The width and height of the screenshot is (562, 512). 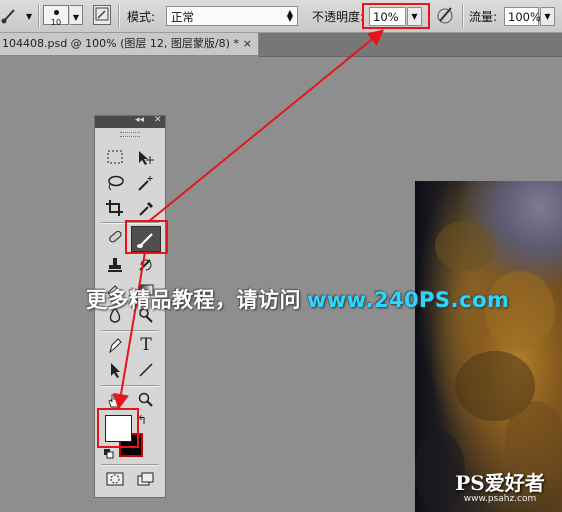 What do you see at coordinates (193, 300) in the screenshot?
I see `watermark-text: 更多精品教程，请访问` at bounding box center [193, 300].